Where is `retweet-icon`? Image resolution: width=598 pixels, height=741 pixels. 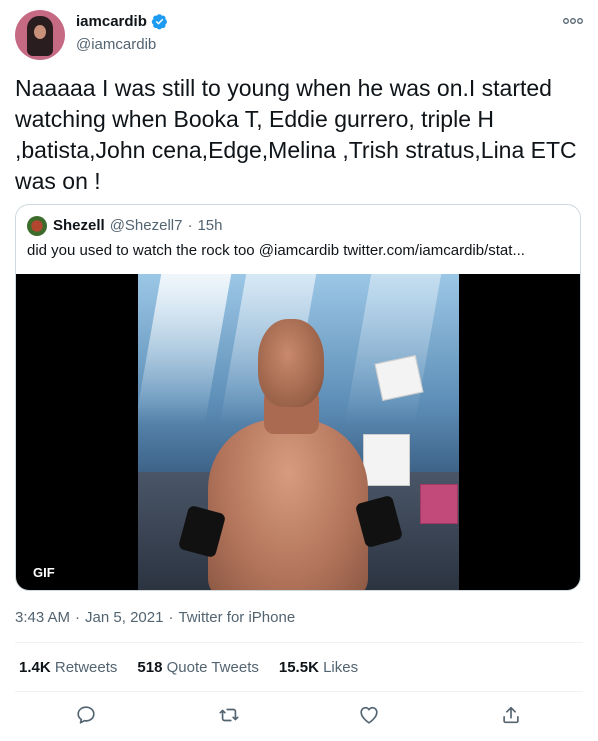
retweet-icon is located at coordinates (229, 715).